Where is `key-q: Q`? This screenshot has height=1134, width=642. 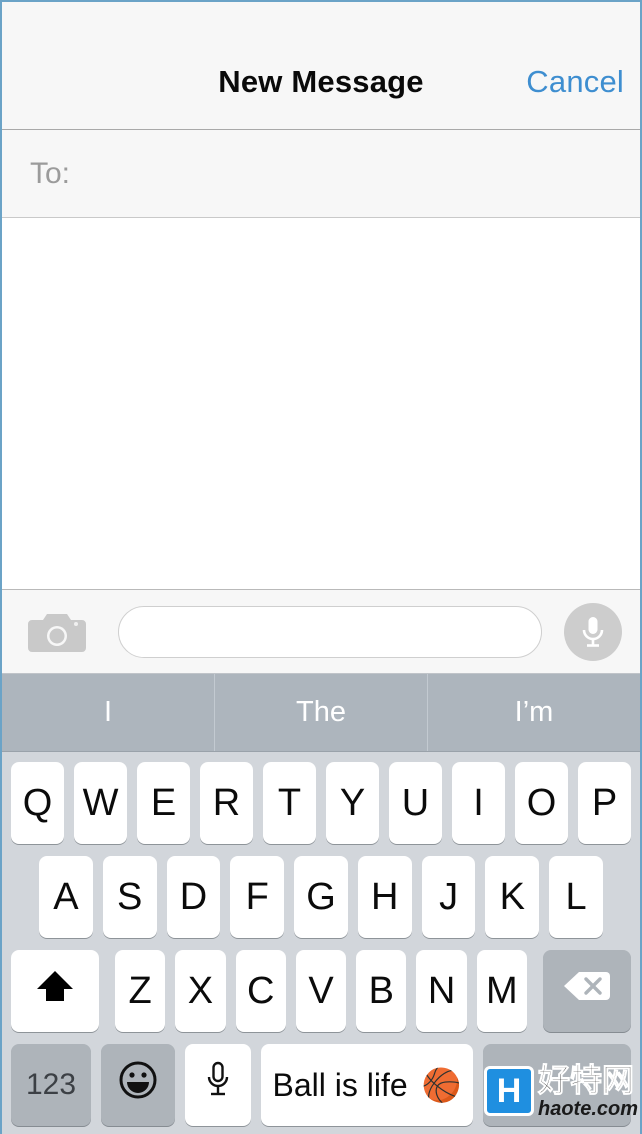
key-q: Q is located at coordinates (37, 803).